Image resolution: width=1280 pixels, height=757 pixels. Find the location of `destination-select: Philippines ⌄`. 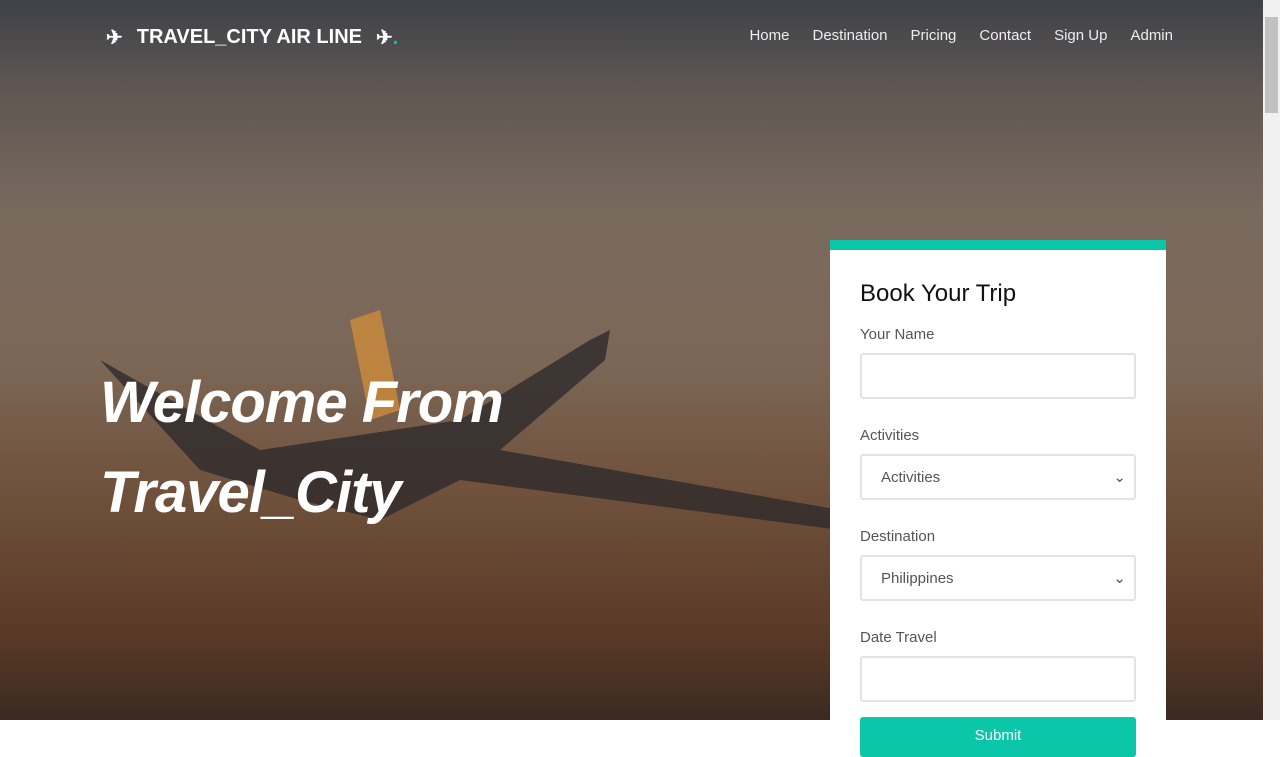

destination-select: Philippines ⌄ is located at coordinates (998, 578).